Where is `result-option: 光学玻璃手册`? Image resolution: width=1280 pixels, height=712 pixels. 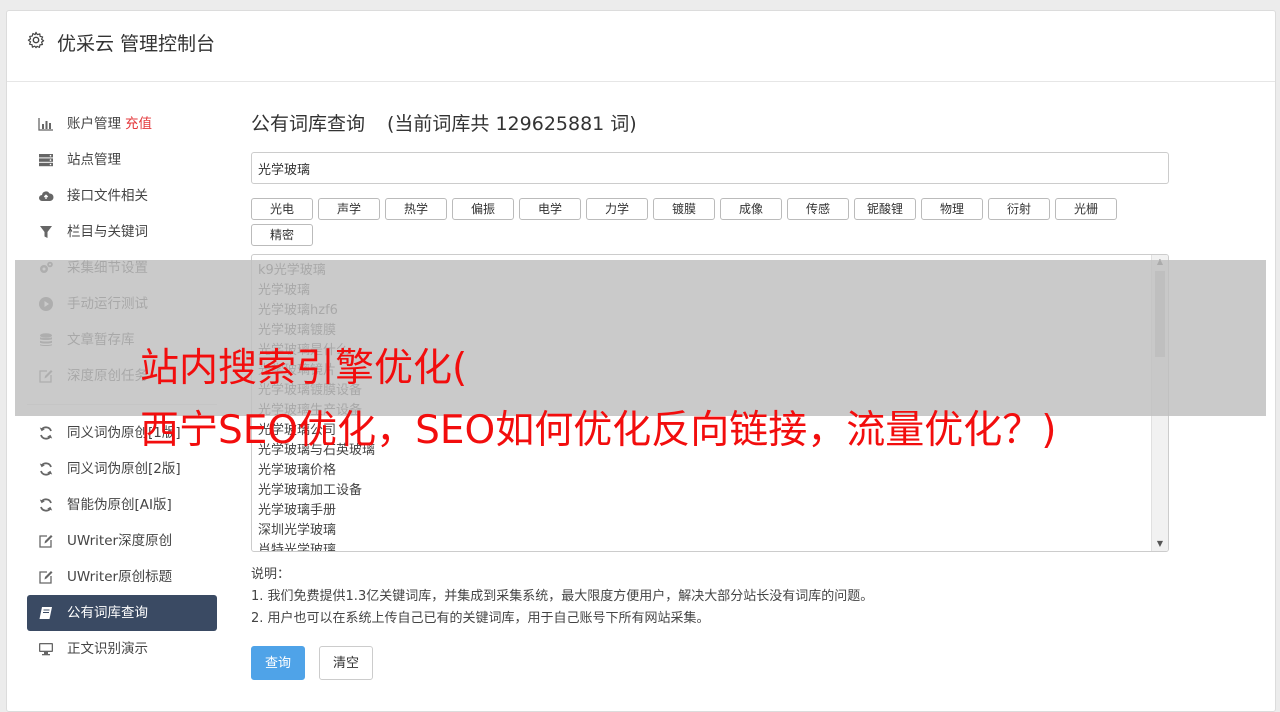
result-option: 光学玻璃手册 is located at coordinates (713, 511).